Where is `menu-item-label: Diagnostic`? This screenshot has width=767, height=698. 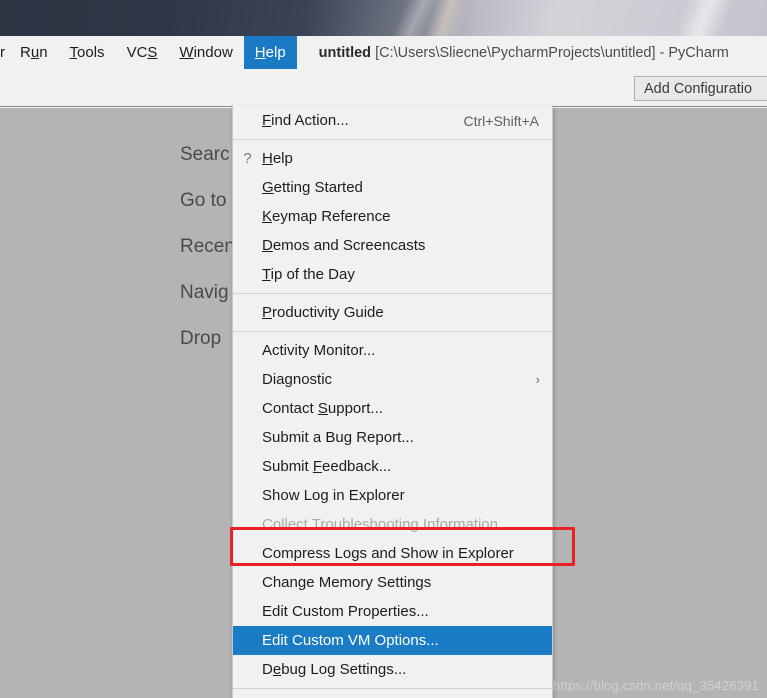 menu-item-label: Diagnostic is located at coordinates (297, 379).